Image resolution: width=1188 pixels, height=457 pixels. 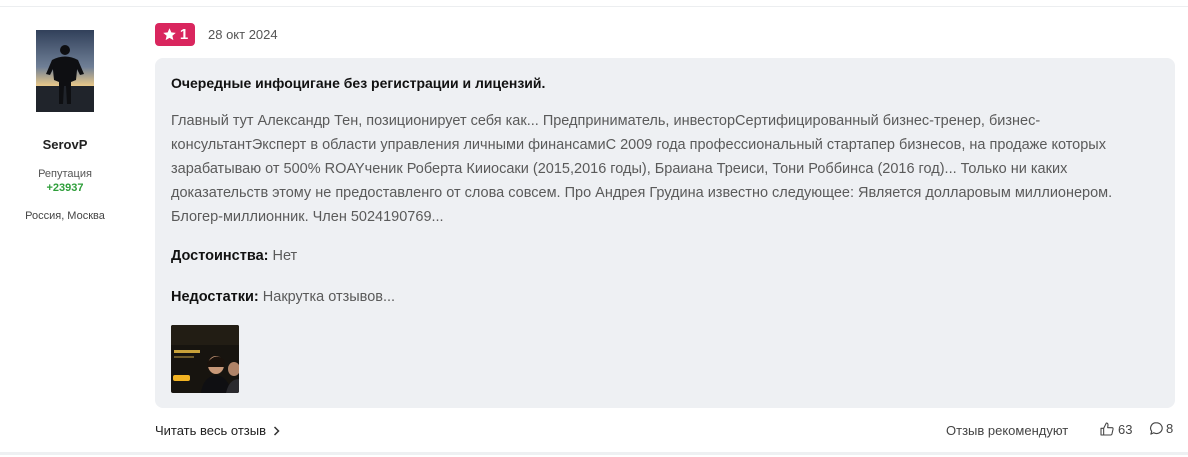 What do you see at coordinates (276, 430) in the screenshot?
I see `chevron-right-icon` at bounding box center [276, 430].